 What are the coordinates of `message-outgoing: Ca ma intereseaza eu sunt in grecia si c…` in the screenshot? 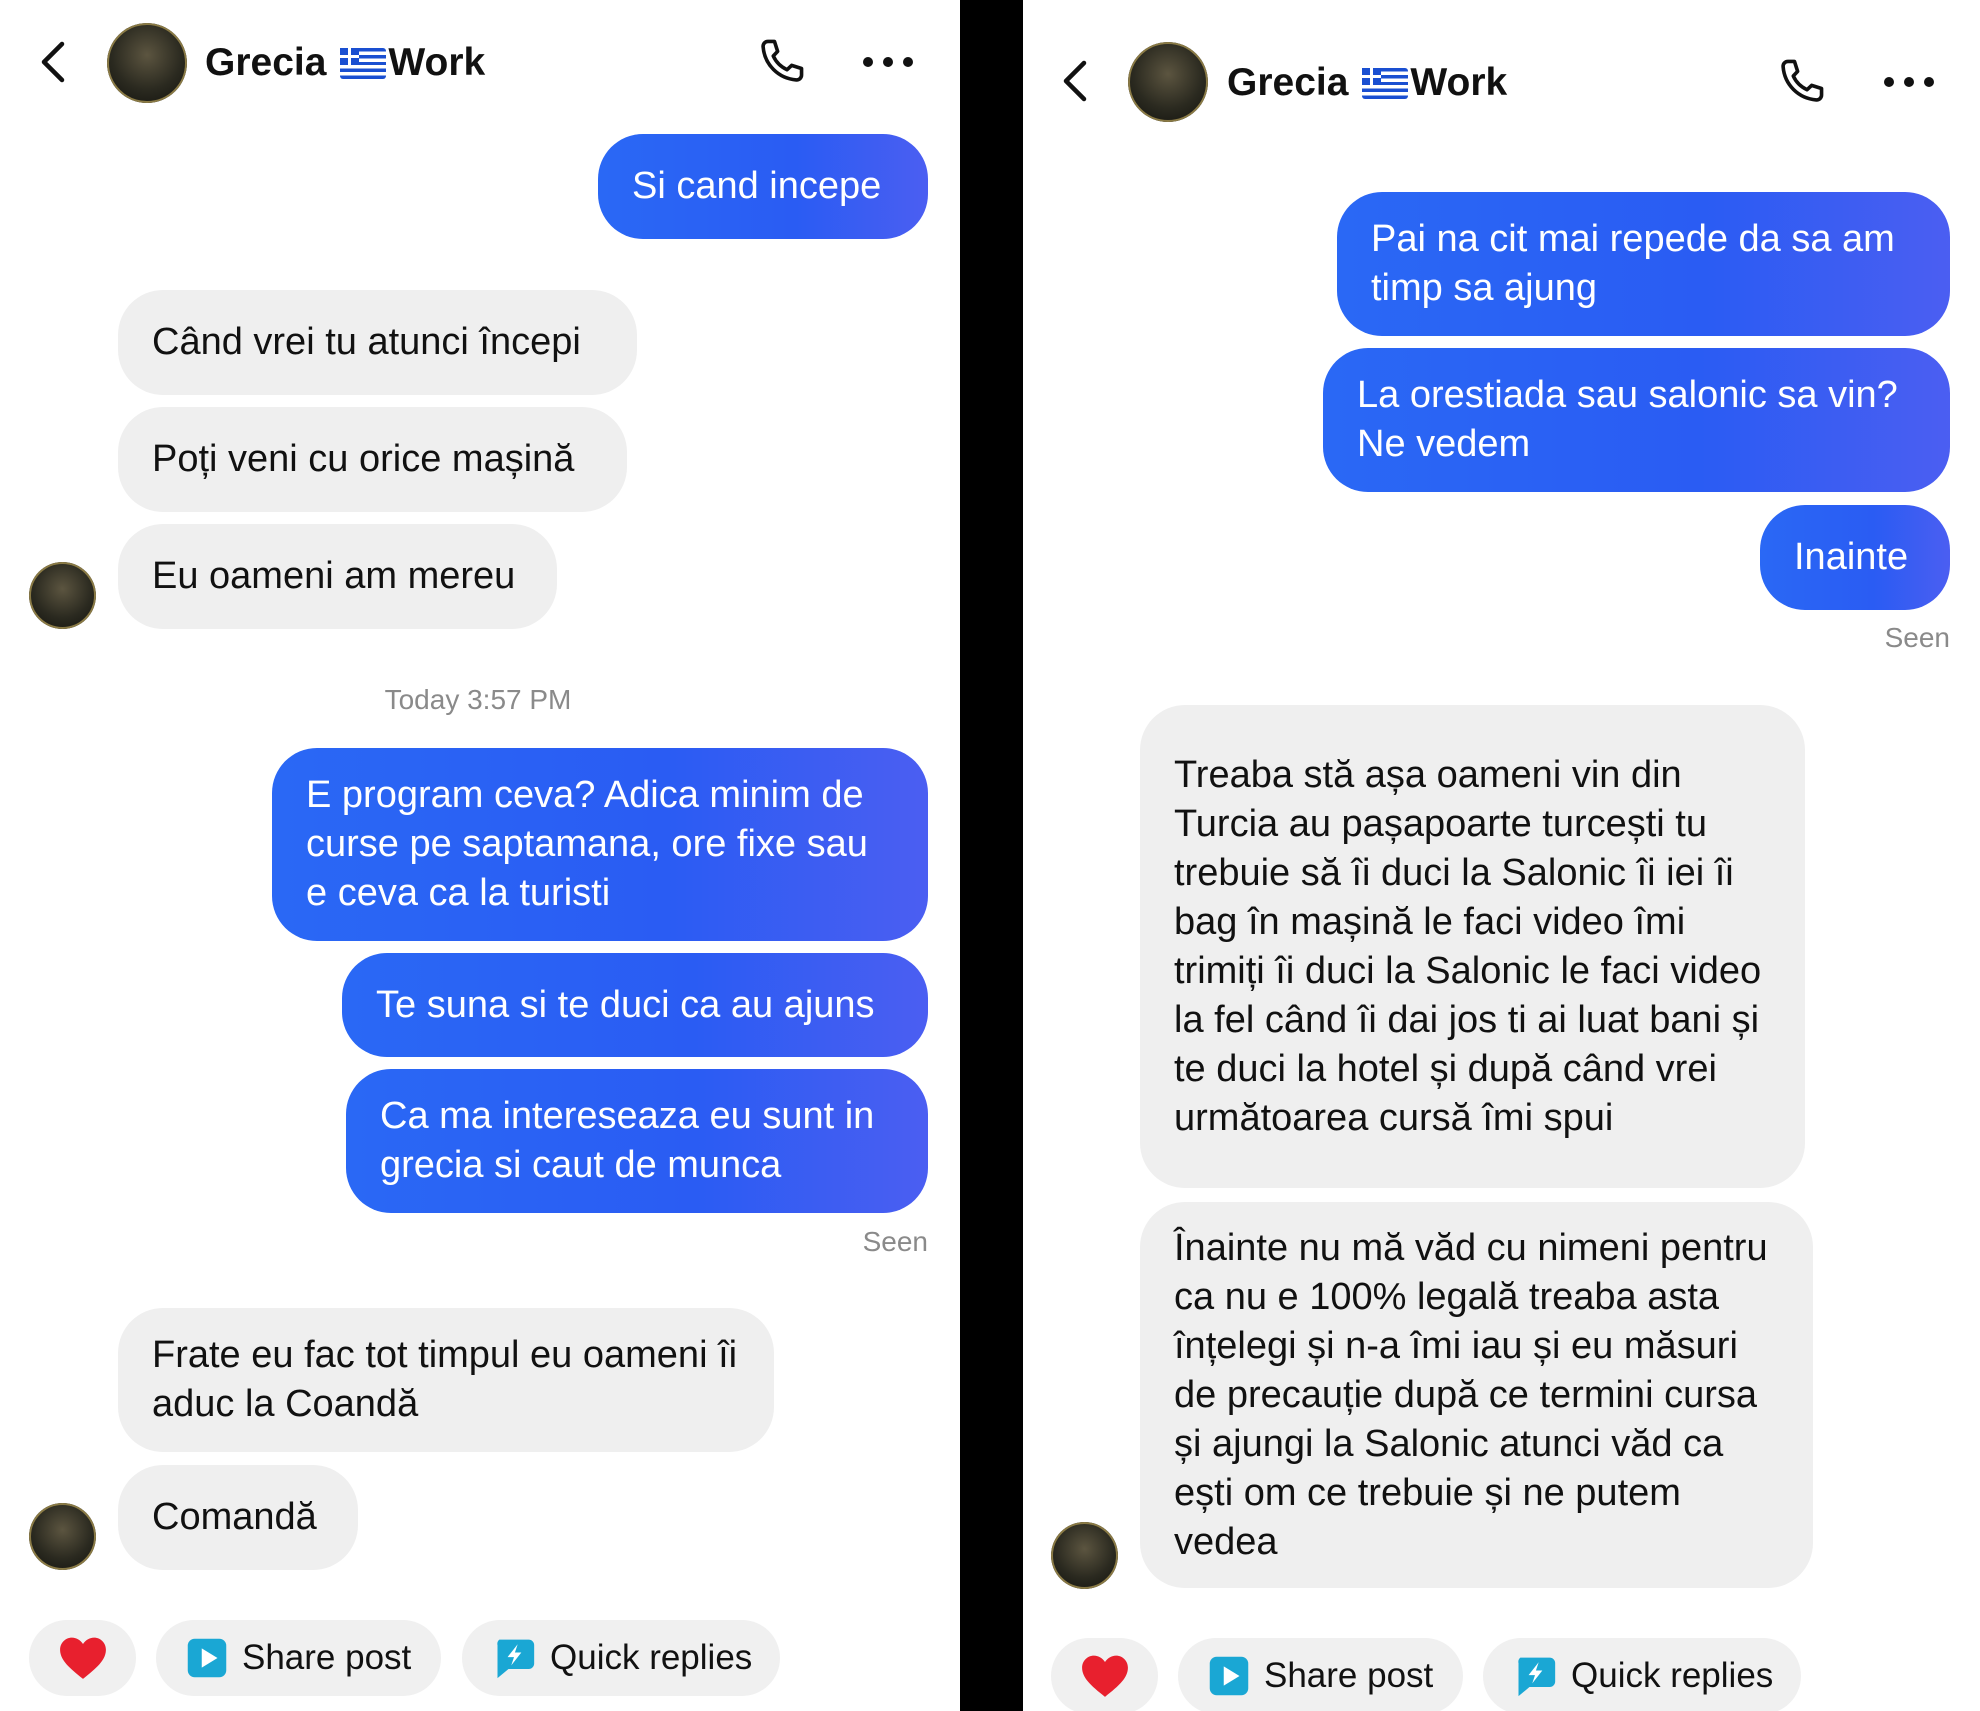 It's located at (637, 1141).